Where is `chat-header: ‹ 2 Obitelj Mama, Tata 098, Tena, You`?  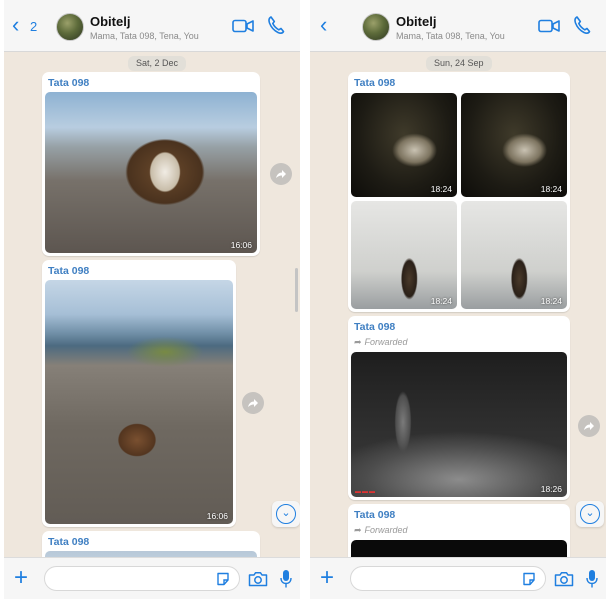 chat-header: ‹ 2 Obitelj Mama, Tata 098, Tena, You is located at coordinates (152, 26).